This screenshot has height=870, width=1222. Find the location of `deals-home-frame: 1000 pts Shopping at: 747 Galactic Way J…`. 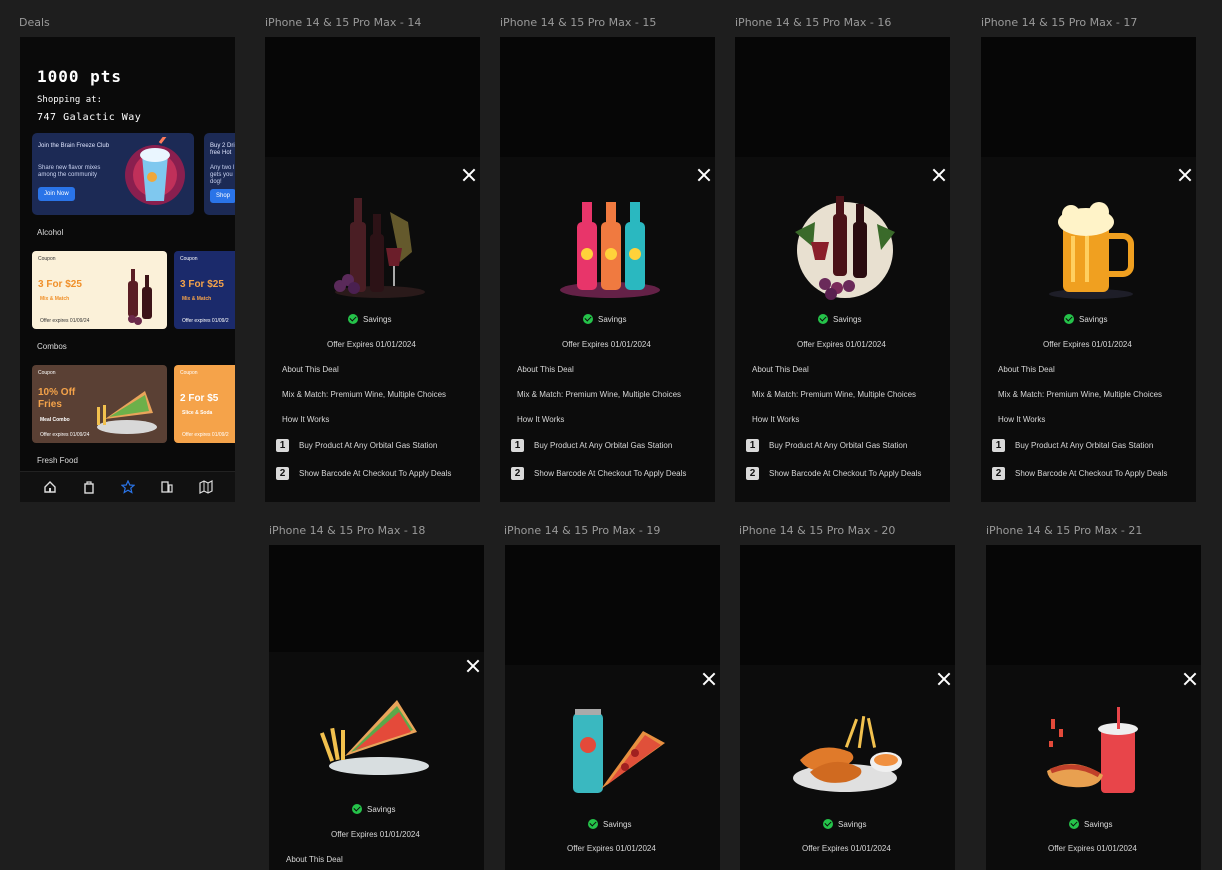

deals-home-frame: 1000 pts Shopping at: 747 Galactic Way J… is located at coordinates (127, 269).